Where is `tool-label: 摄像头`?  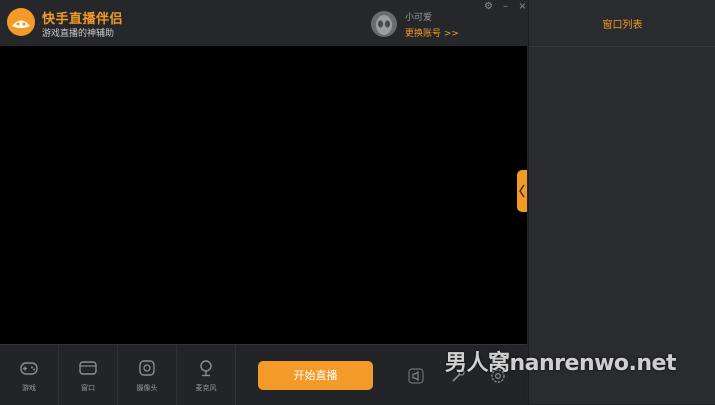
tool-label: 摄像头 is located at coordinates (147, 388).